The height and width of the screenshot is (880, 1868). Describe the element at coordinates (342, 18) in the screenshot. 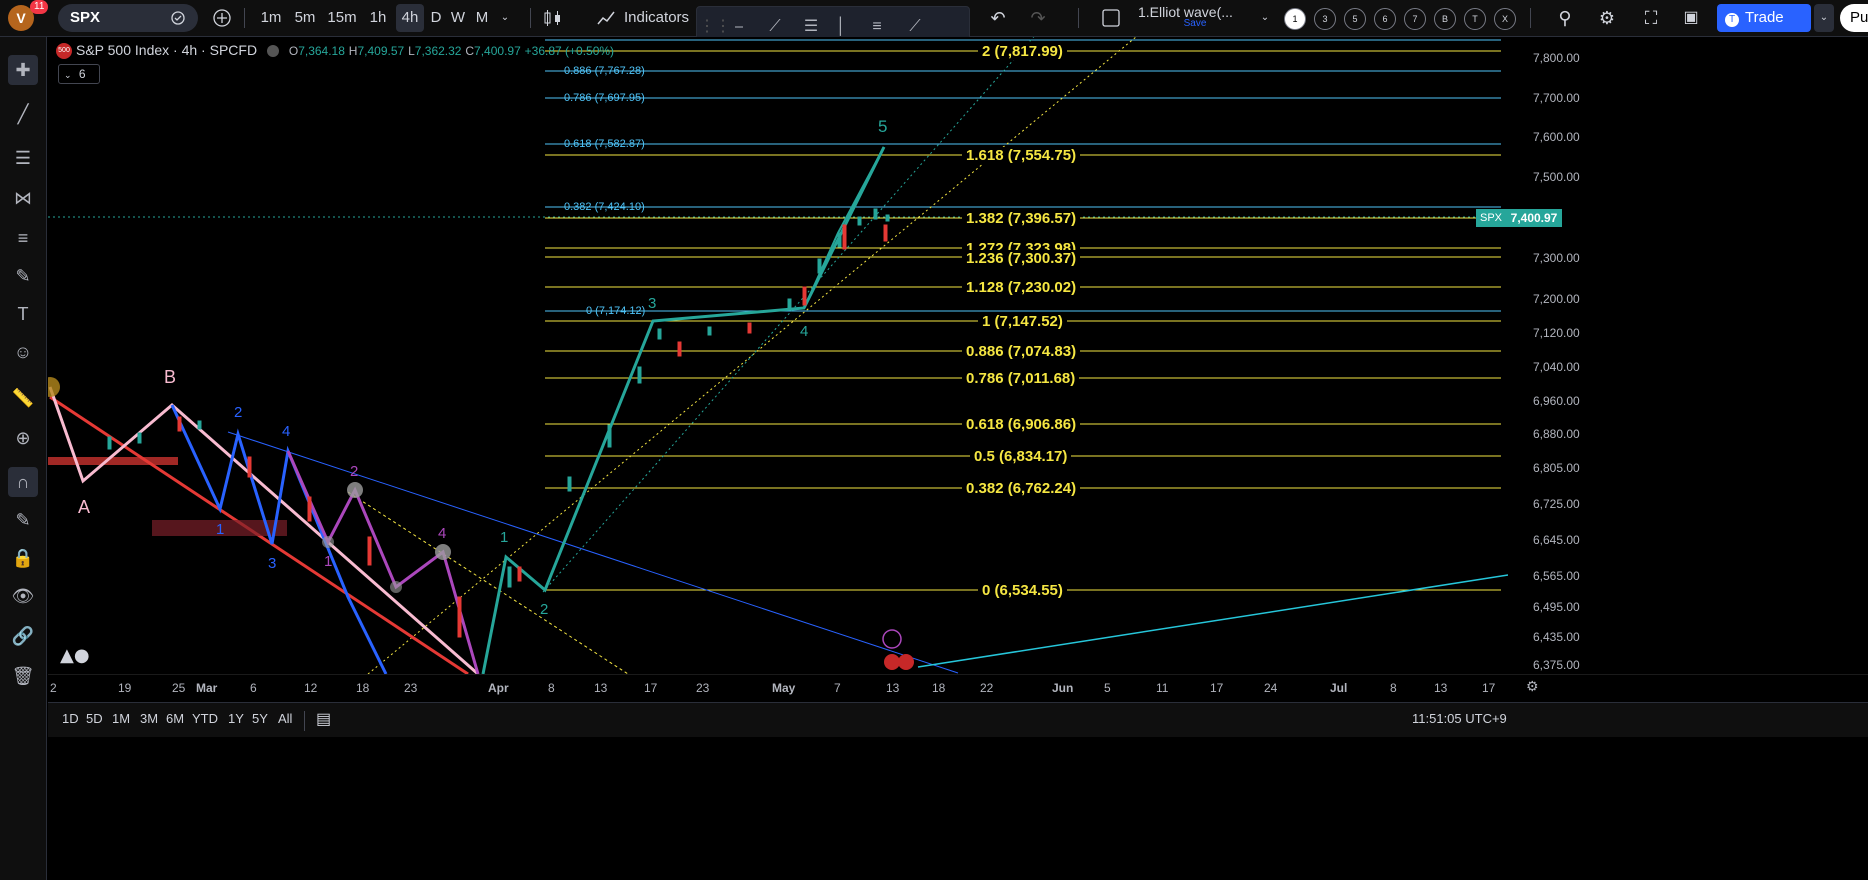

I see `timeframe-15m: 15m` at that location.